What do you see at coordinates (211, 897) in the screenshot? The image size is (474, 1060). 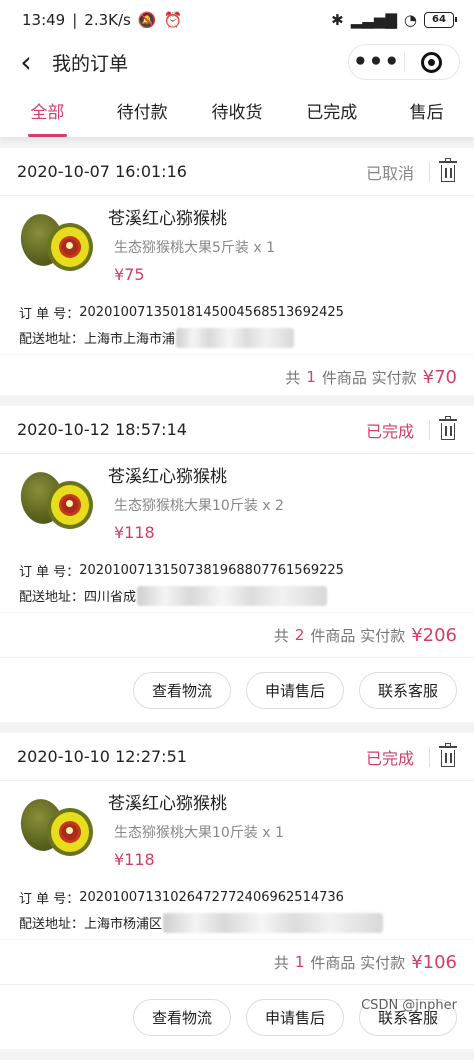 I see `order-number: 20201007131026472772406962514736` at bounding box center [211, 897].